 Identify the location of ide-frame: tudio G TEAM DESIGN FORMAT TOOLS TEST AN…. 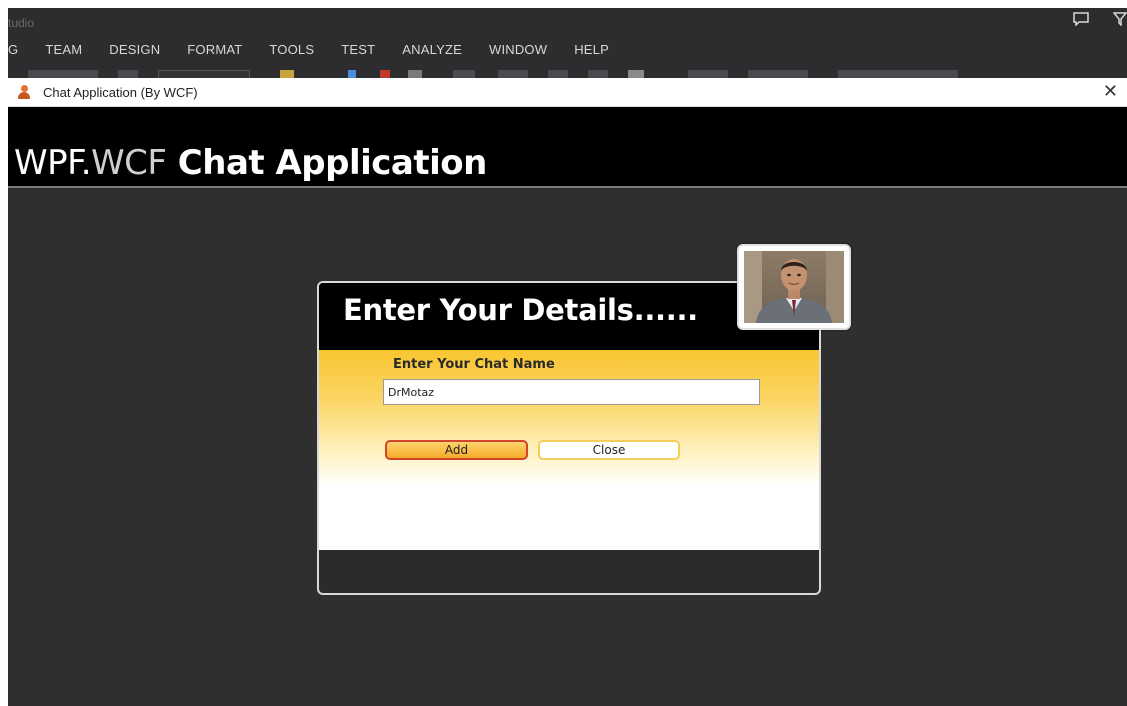
(567, 43).